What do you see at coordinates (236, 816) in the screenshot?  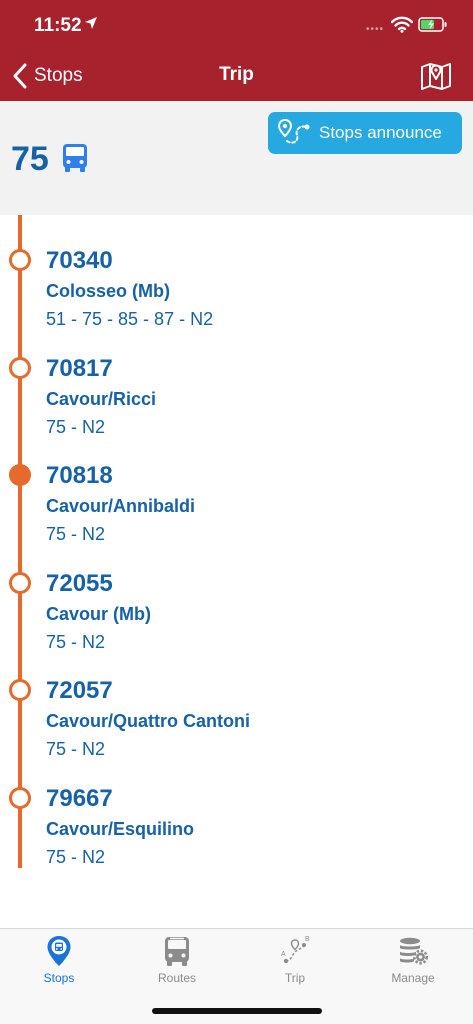 I see `stop-item: 79667 Cavour/Esquilino 75 - N2` at bounding box center [236, 816].